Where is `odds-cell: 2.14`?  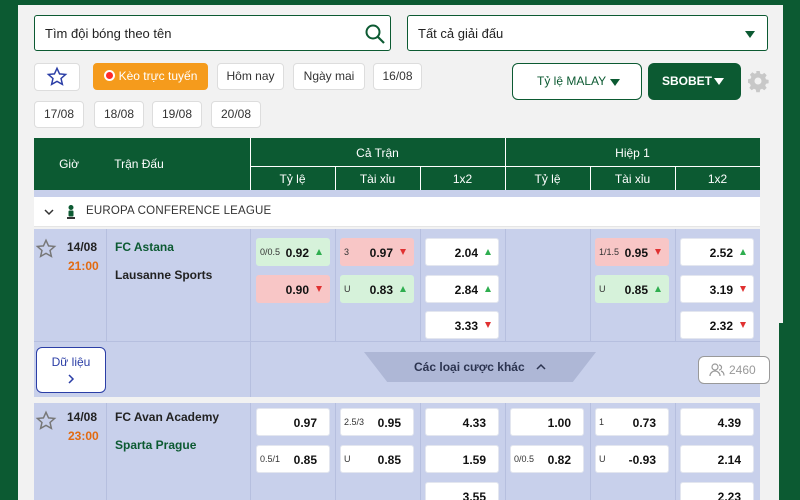 odds-cell: 2.14 is located at coordinates (717, 459).